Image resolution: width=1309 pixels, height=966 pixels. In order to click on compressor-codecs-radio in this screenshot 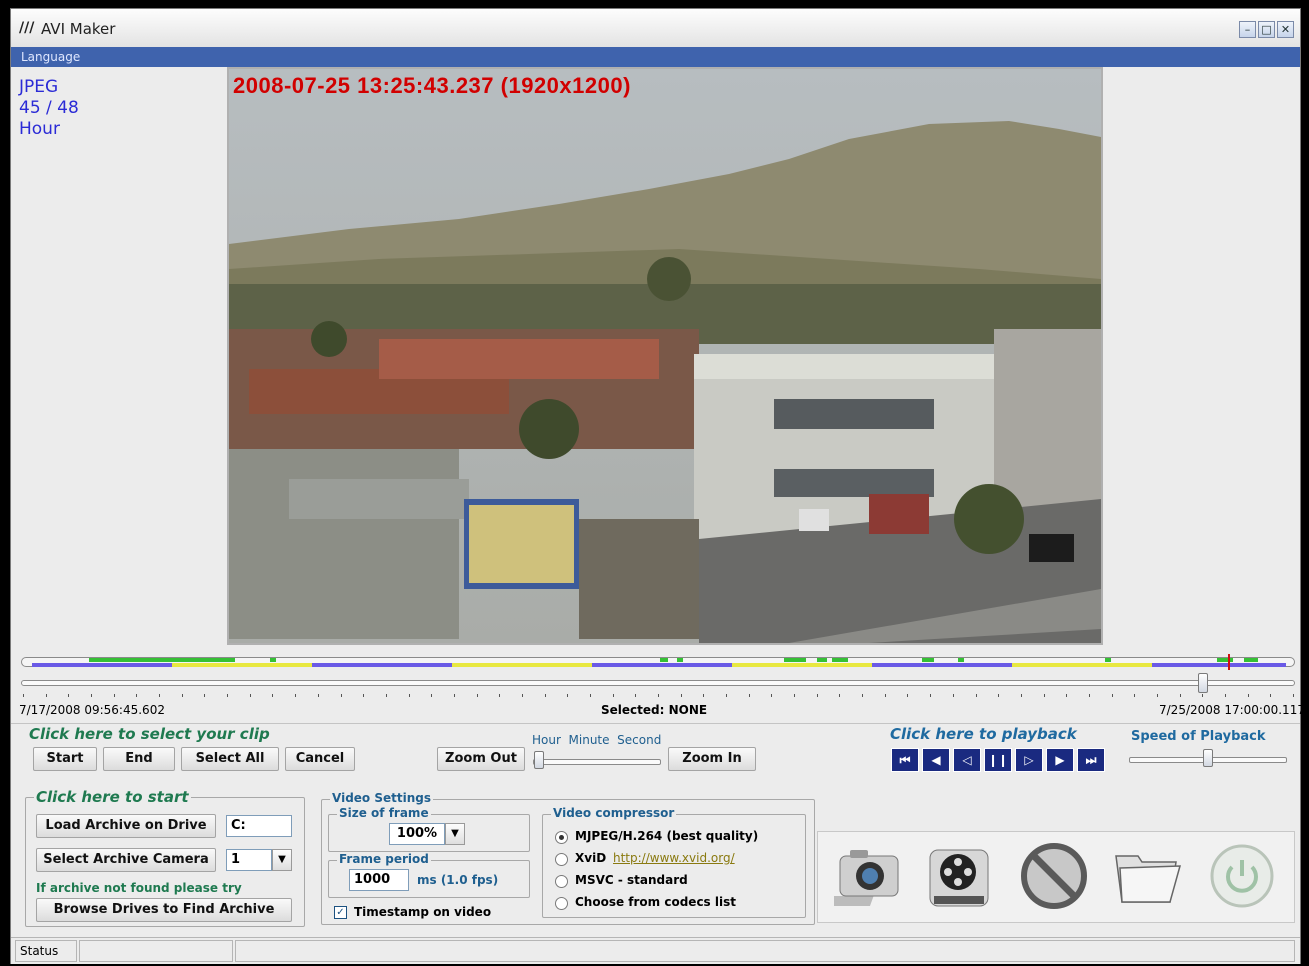, I will do `click(561, 903)`.